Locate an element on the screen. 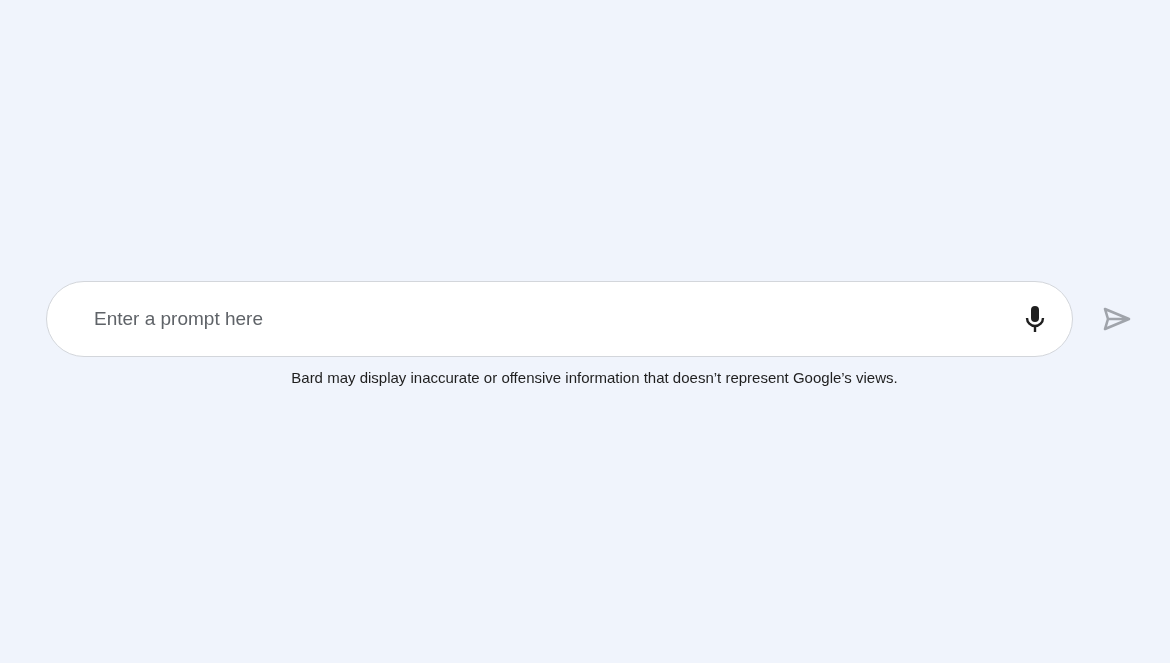 This screenshot has height=663, width=1170. disclaimer-text: Bard may display inaccurate or offensive information that doesn’t represent Google’s views. is located at coordinates (594, 377).